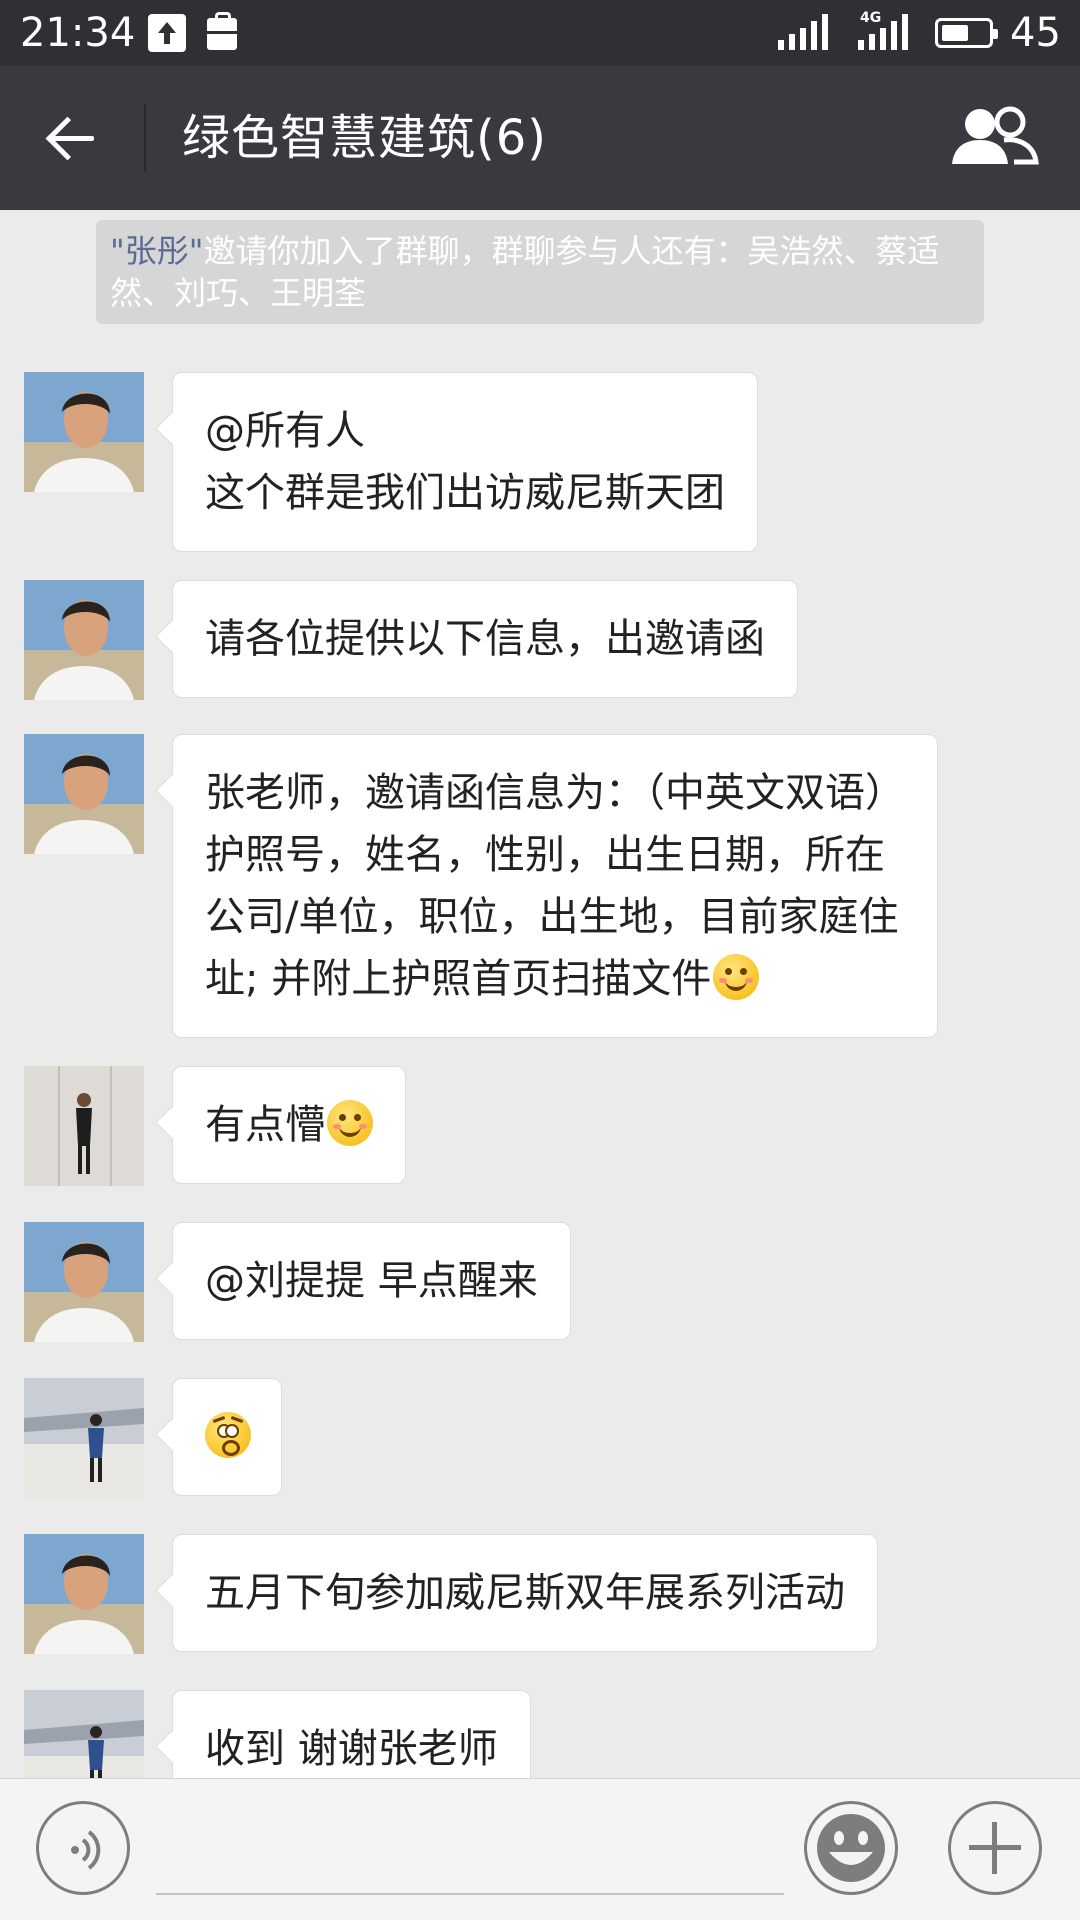 The width and height of the screenshot is (1080, 1920). I want to click on message-text: 五月下旬参加威尼斯双年展系列活动, so click(525, 1593).